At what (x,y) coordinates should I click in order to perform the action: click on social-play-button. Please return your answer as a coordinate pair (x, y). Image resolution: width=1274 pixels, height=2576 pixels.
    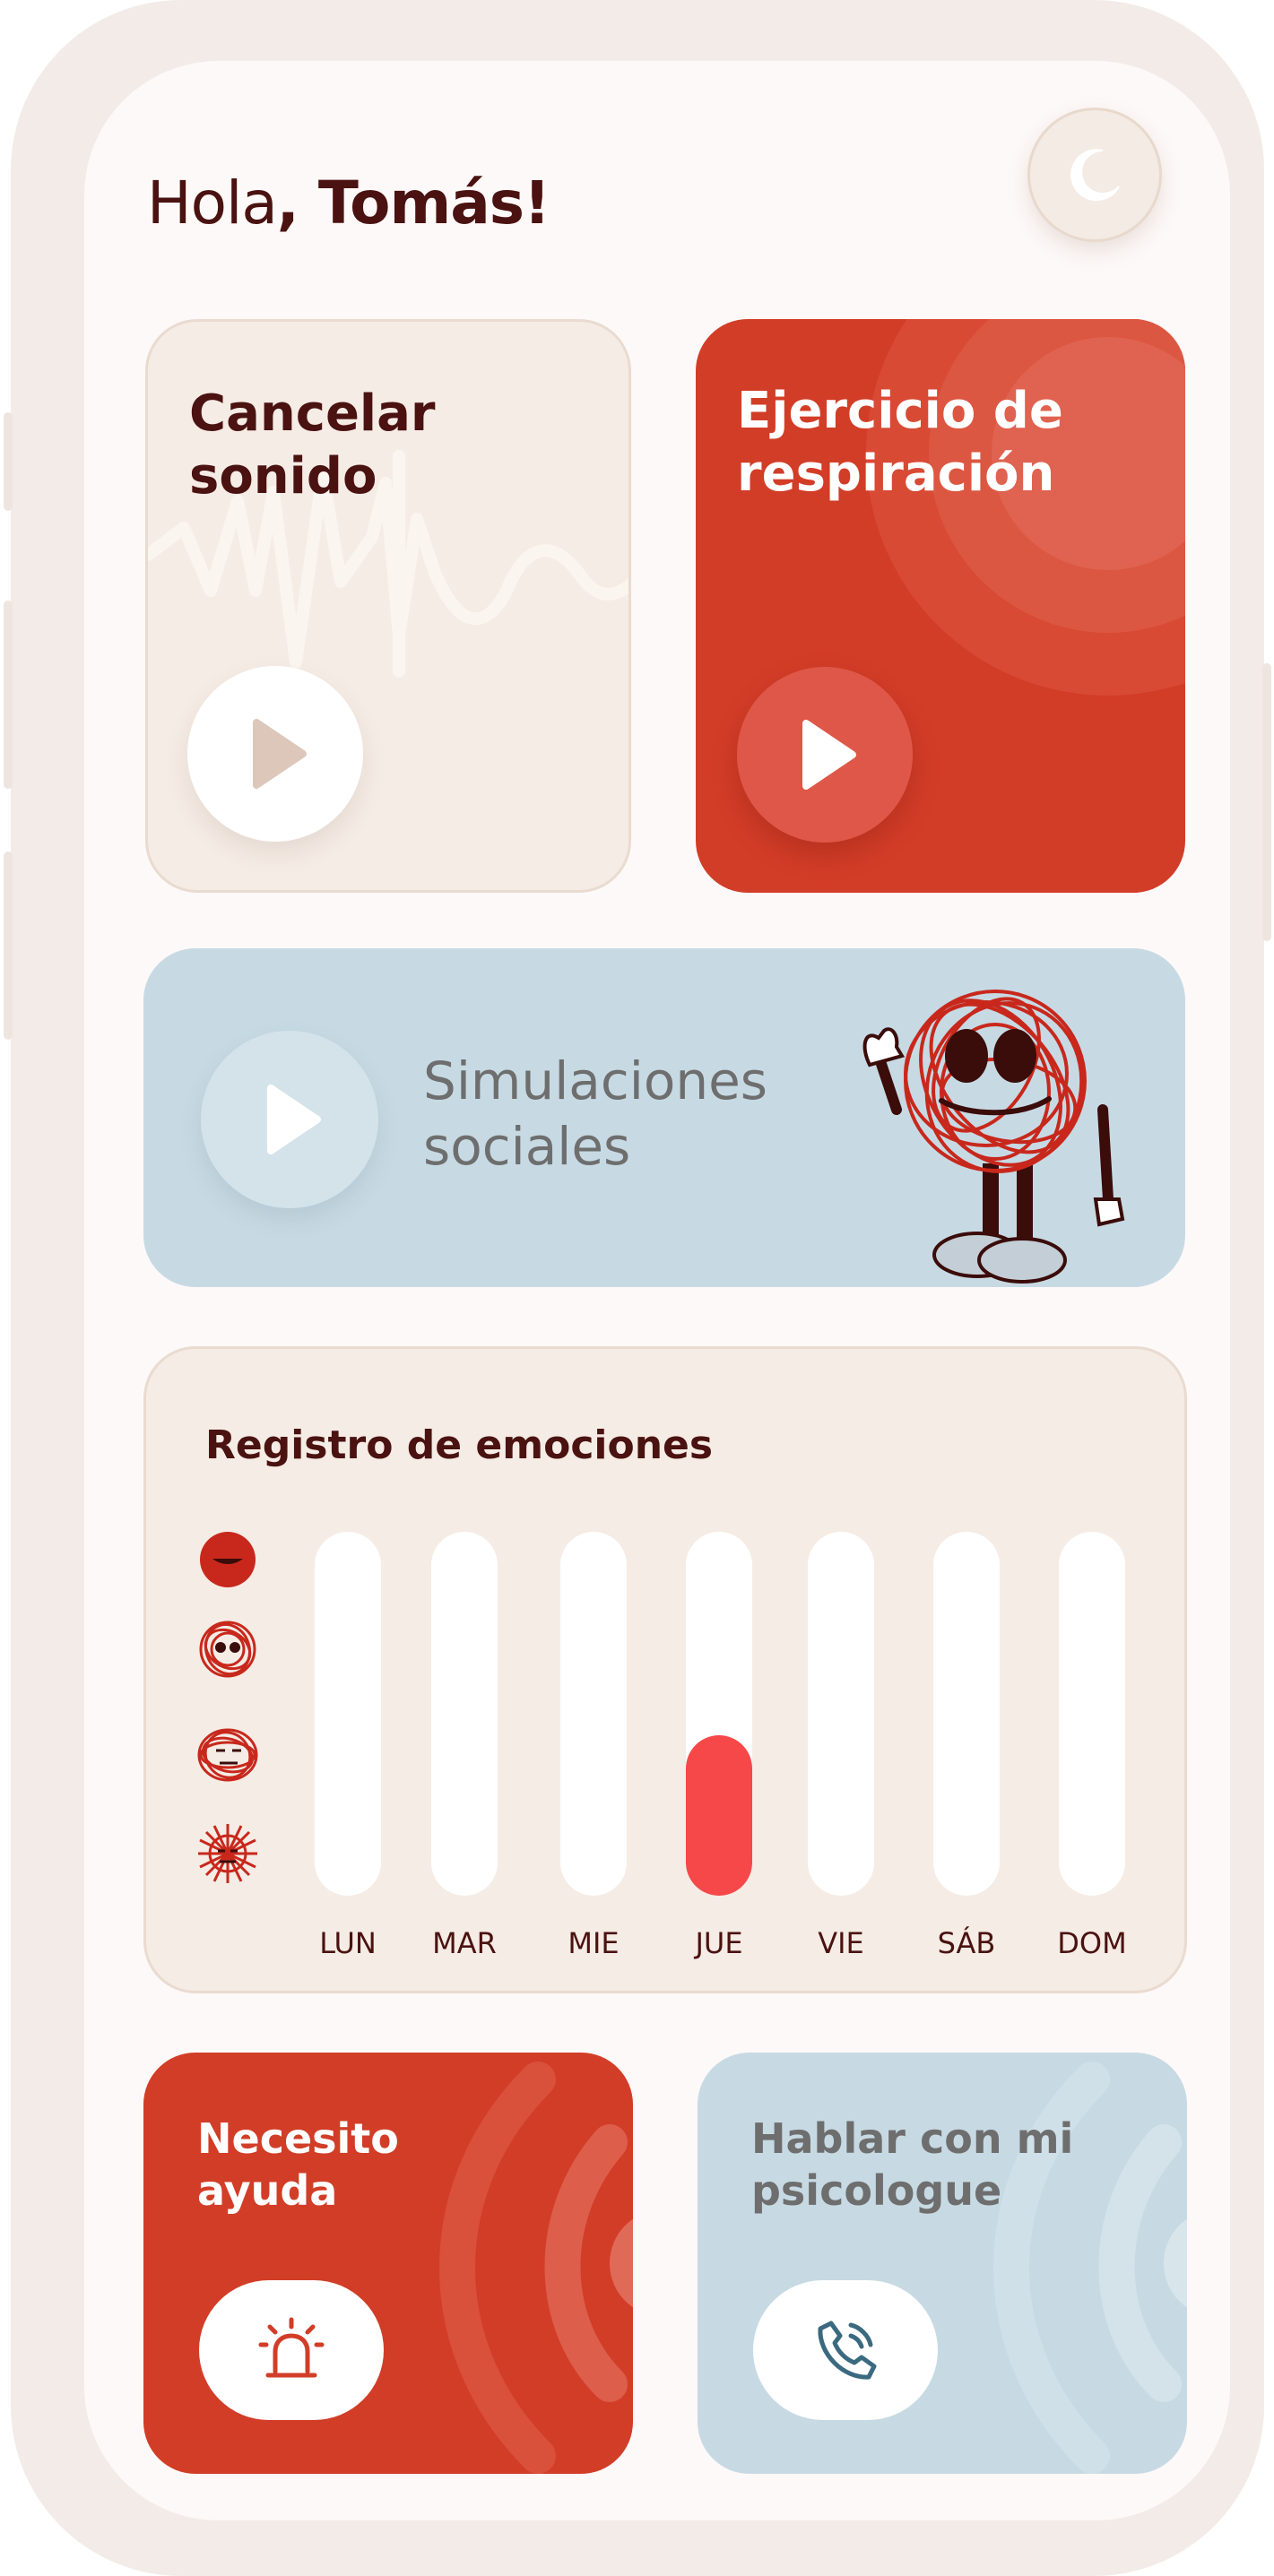
    Looking at the image, I should click on (290, 1119).